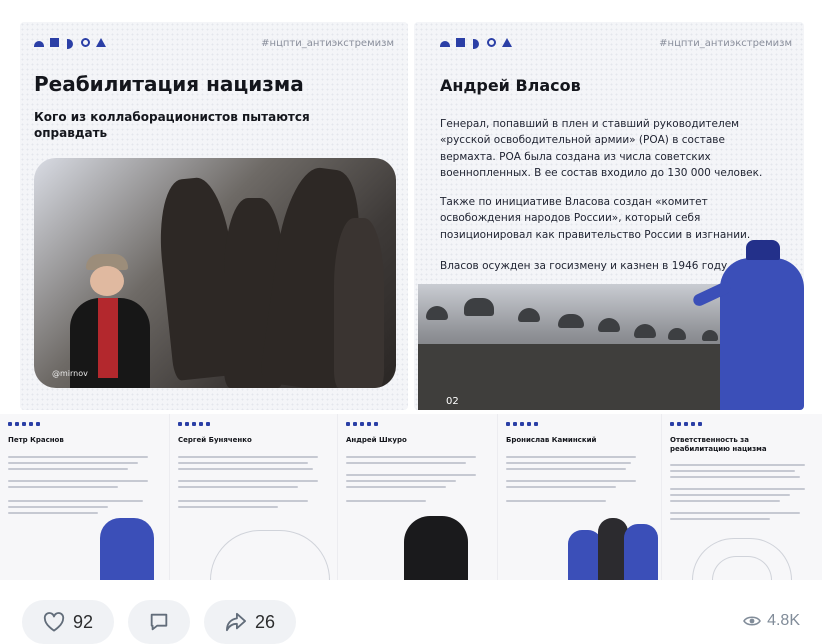 Image resolution: width=822 pixels, height=644 pixels. I want to click on share-icon, so click(235, 622).